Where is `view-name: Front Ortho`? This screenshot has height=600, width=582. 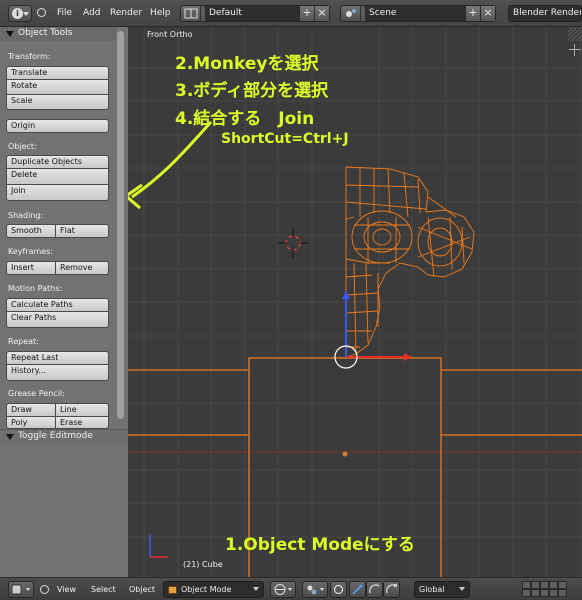
view-name: Front Ortho is located at coordinates (170, 34).